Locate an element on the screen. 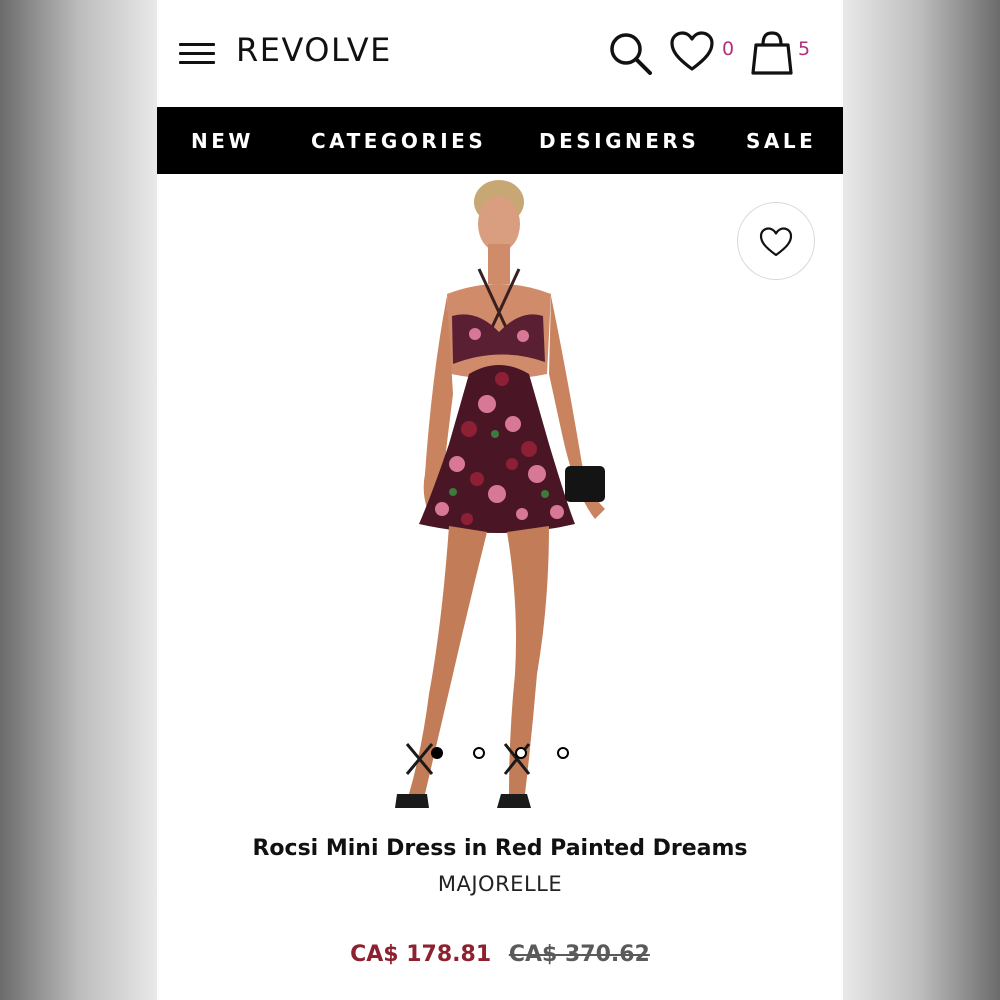  nav-new: NEW is located at coordinates (222, 141).